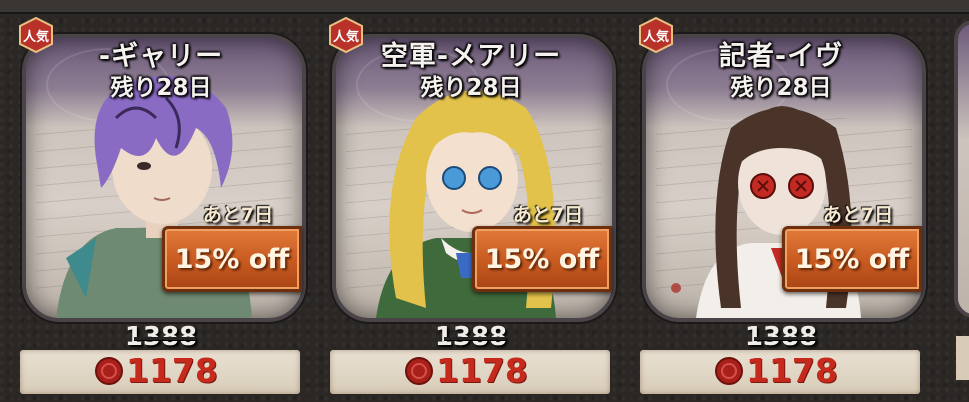 This screenshot has height=402, width=969. Describe the element at coordinates (961, 169) in the screenshot. I see `next-card-peek` at that location.